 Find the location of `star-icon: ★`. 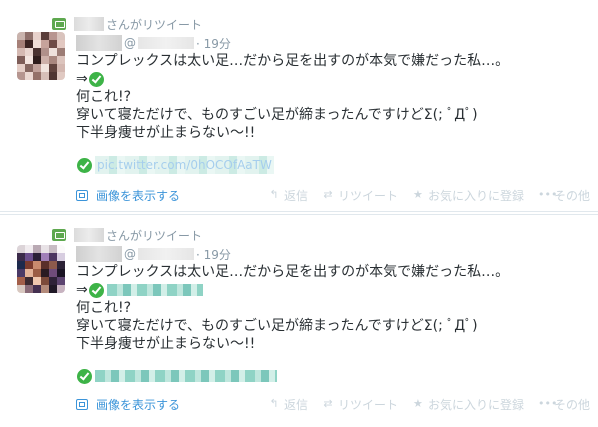

star-icon: ★ is located at coordinates (418, 194).